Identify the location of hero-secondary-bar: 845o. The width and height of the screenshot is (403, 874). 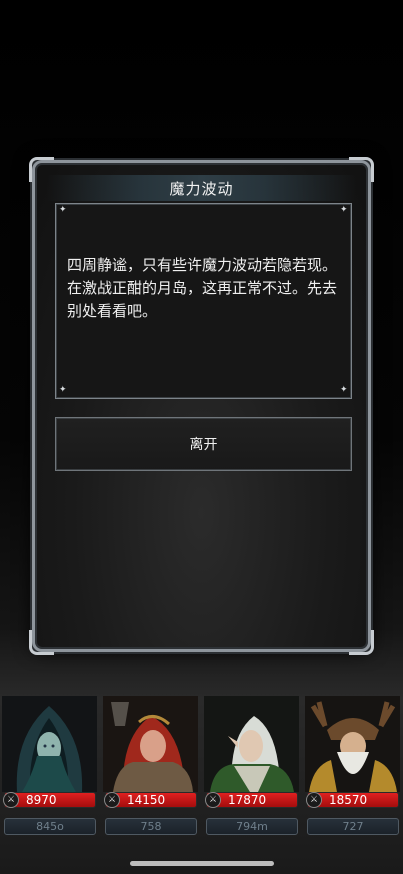
(50, 826).